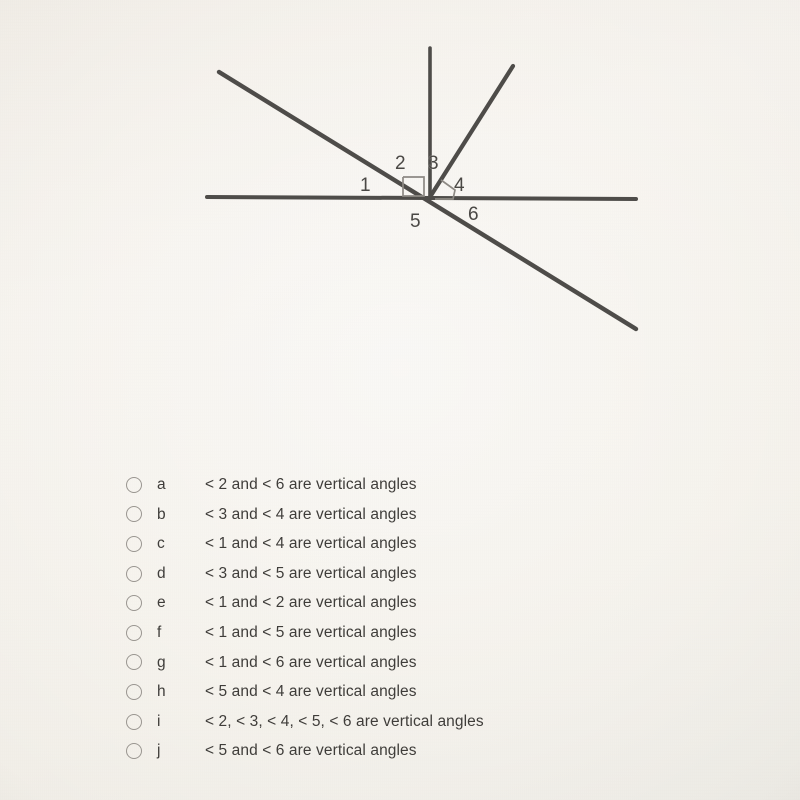  Describe the element at coordinates (134, 721) in the screenshot. I see `radio-button-i` at that location.